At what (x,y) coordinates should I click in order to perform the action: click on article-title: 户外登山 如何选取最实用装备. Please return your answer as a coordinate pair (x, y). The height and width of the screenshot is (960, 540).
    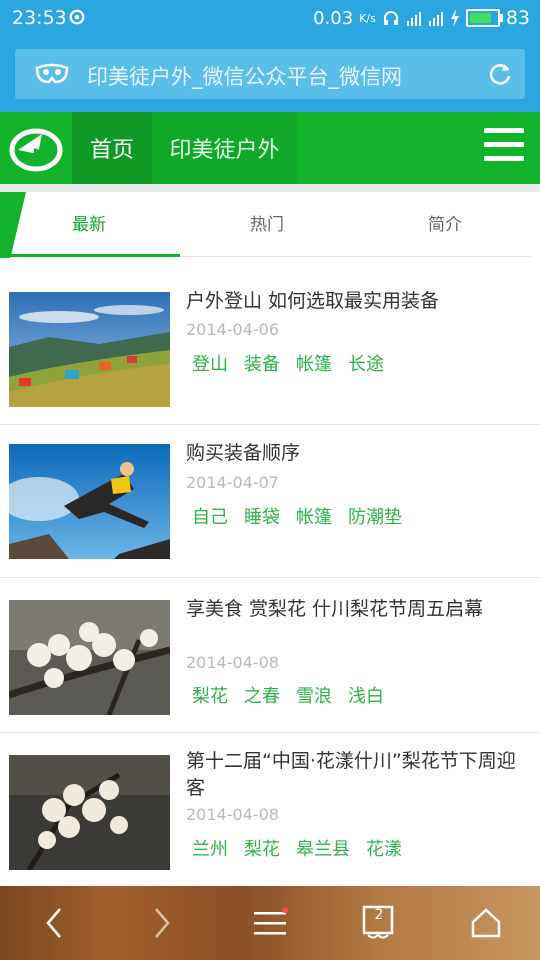
    Looking at the image, I should click on (358, 301).